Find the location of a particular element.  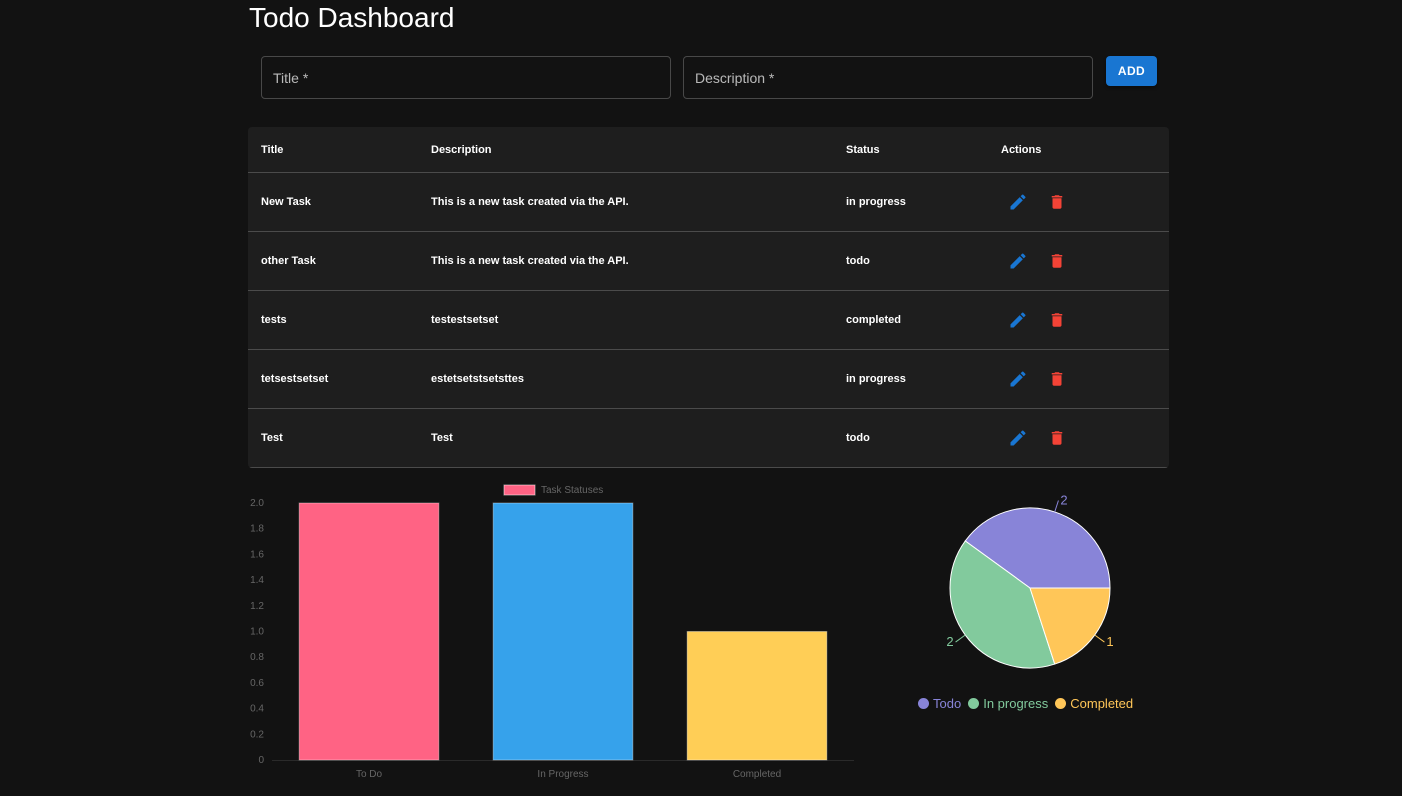

legend-label: Task Statuses is located at coordinates (572, 490).